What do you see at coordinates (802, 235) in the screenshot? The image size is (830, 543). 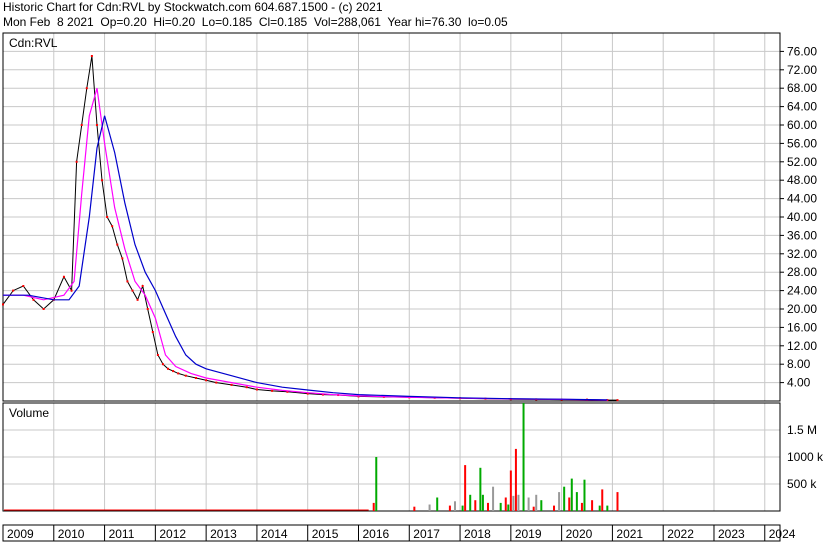 I see `price-tick-label: 36.00` at bounding box center [802, 235].